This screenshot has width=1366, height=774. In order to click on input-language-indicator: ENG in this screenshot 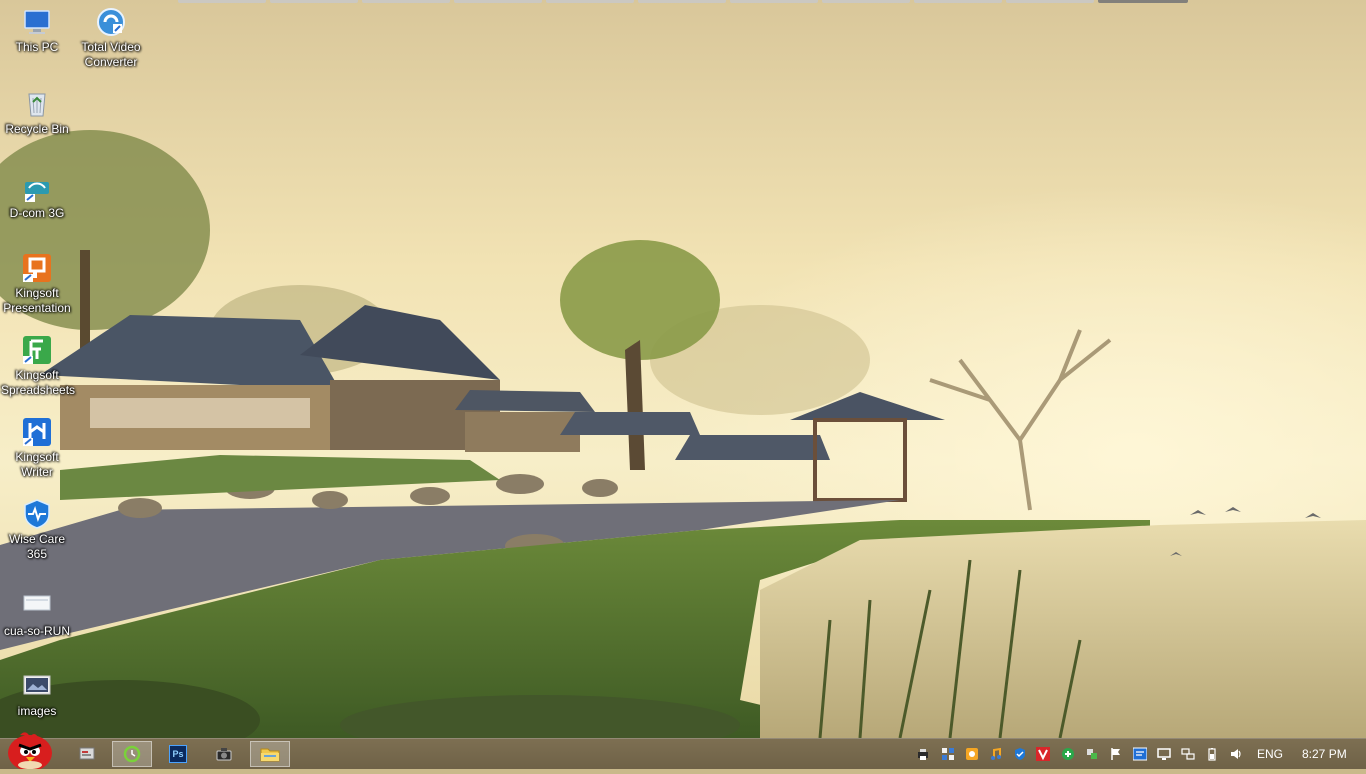, I will do `click(1270, 754)`.